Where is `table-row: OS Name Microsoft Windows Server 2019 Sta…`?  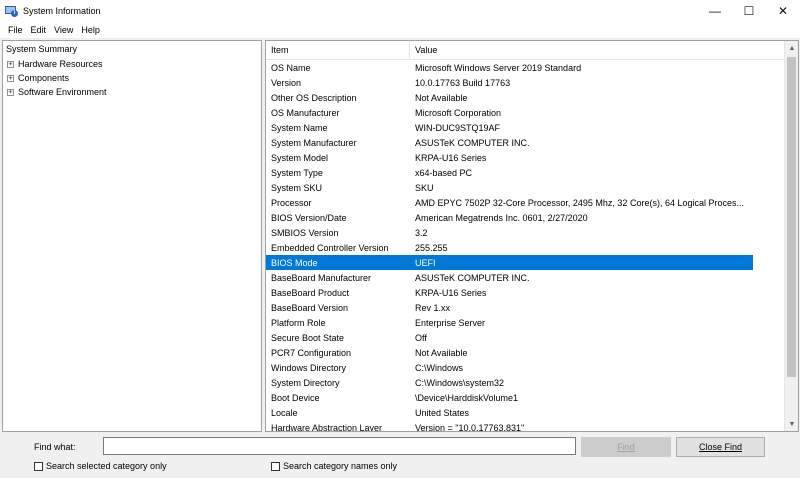 table-row: OS Name Microsoft Windows Server 2019 Sta… is located at coordinates (509, 67).